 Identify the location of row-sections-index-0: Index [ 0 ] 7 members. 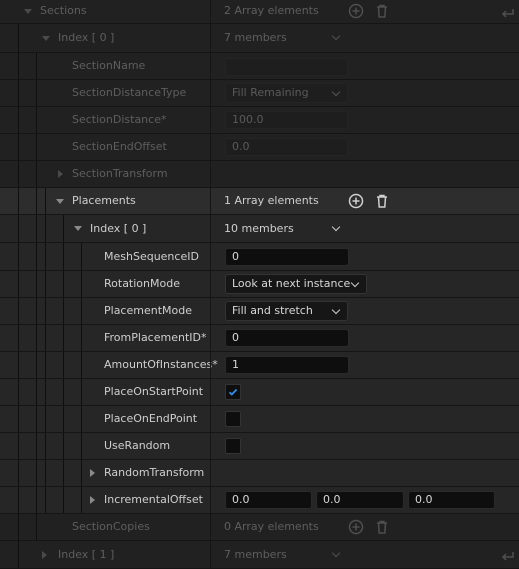
(259, 38).